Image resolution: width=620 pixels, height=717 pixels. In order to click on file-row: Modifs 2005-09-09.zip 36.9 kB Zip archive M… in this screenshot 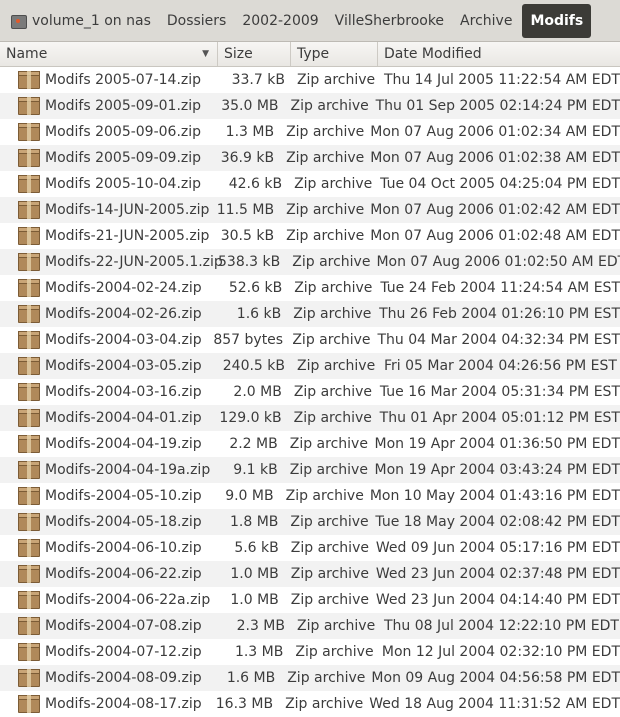, I will do `click(310, 158)`.